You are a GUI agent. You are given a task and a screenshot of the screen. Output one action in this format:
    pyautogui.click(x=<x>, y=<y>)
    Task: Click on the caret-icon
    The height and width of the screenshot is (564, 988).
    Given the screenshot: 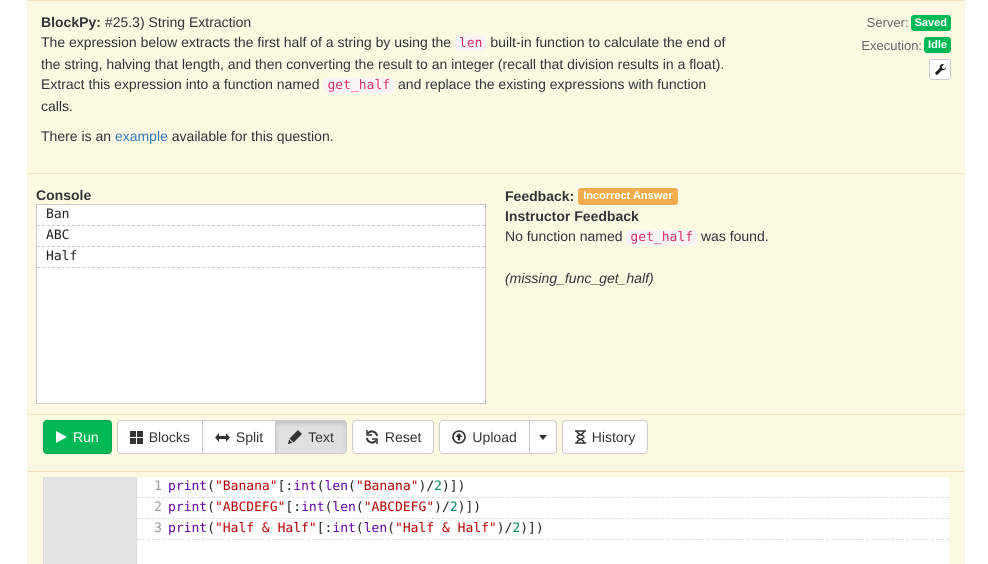 What is the action you would take?
    pyautogui.click(x=542, y=437)
    